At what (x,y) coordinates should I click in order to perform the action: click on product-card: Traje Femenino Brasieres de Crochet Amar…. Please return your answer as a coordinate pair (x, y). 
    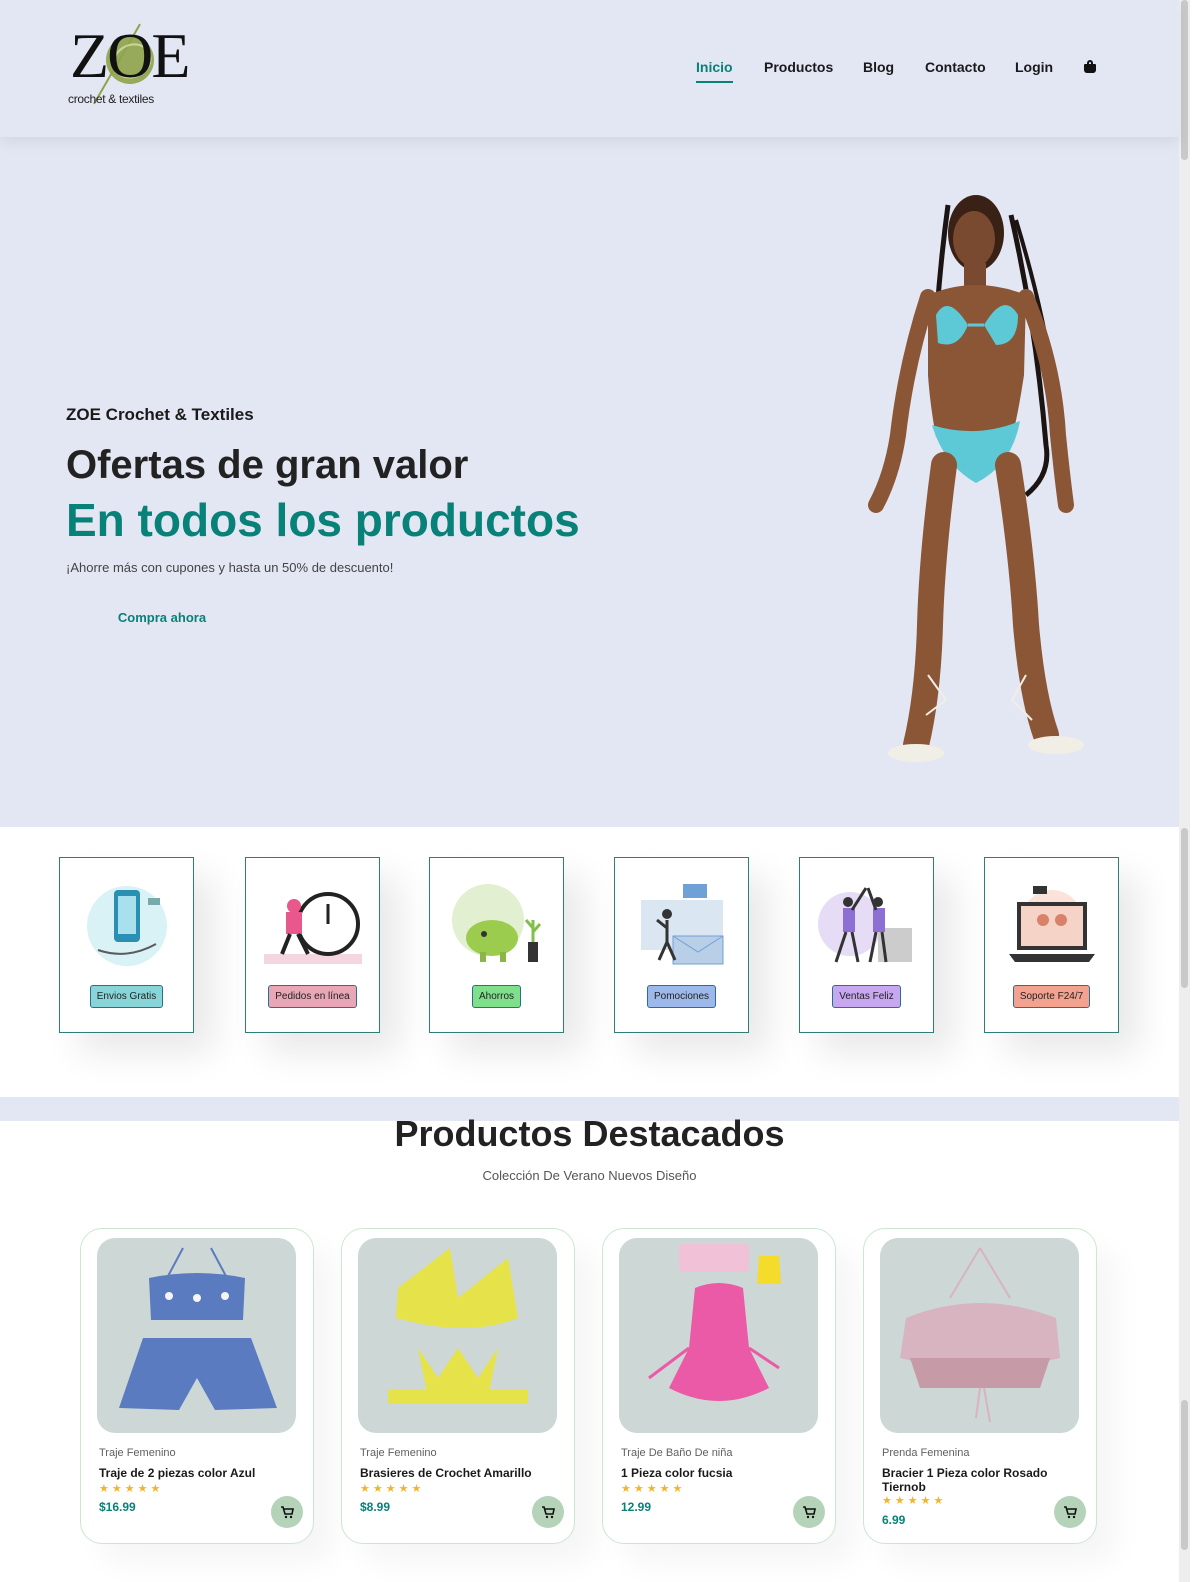
    Looking at the image, I should click on (458, 1386).